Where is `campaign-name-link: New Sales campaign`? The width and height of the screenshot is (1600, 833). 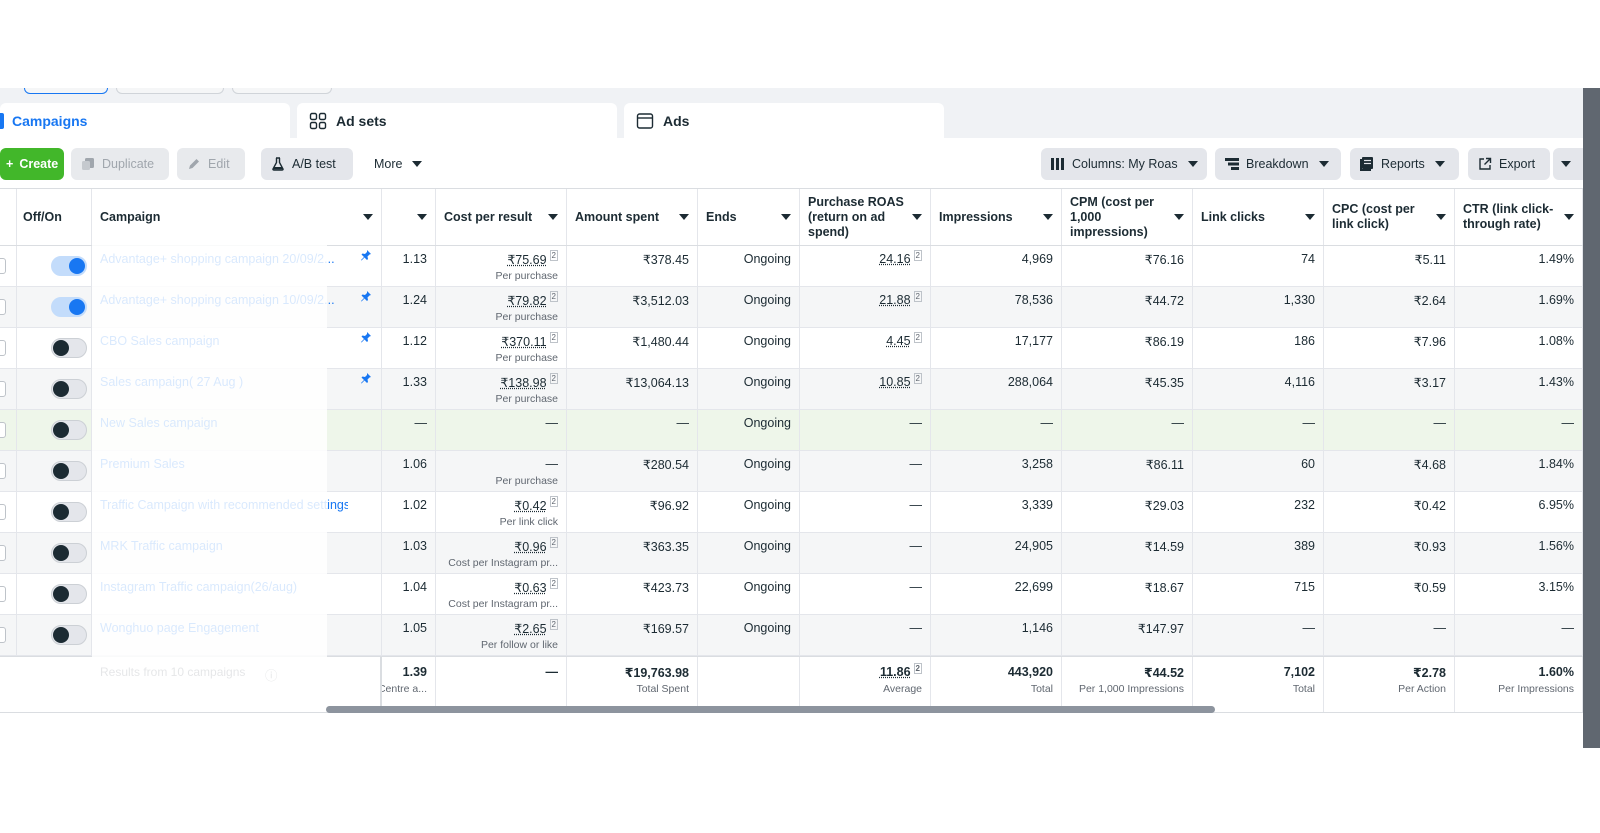 campaign-name-link: New Sales campaign is located at coordinates (224, 423).